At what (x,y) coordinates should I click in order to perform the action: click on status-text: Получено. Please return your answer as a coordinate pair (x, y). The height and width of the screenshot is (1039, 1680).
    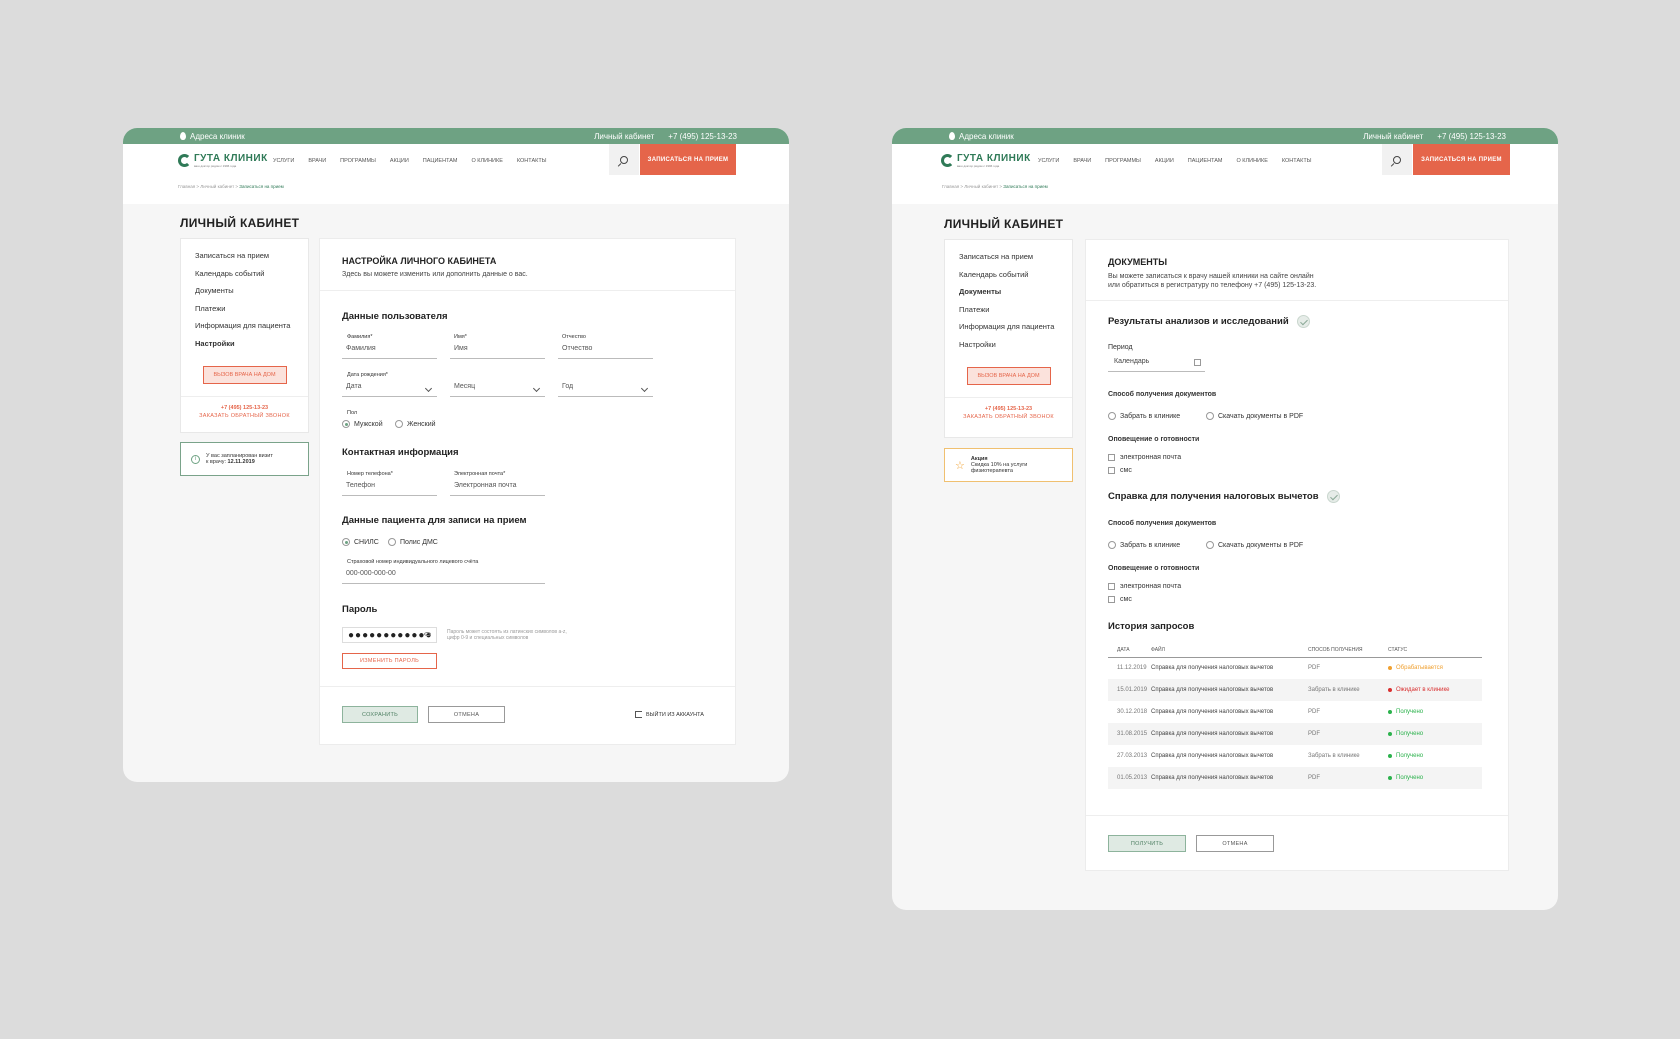
    Looking at the image, I should click on (1410, 734).